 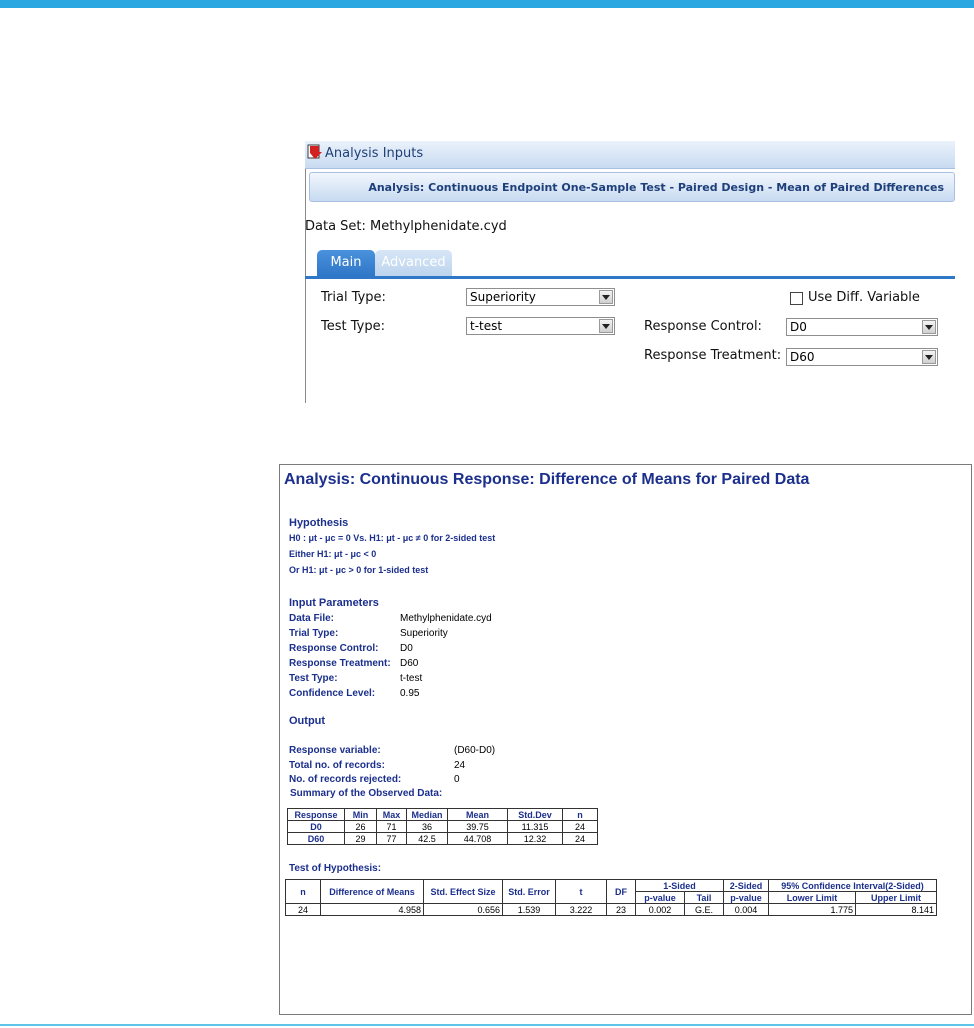 I want to click on output-label: No. of records rejected:, so click(x=345, y=779).